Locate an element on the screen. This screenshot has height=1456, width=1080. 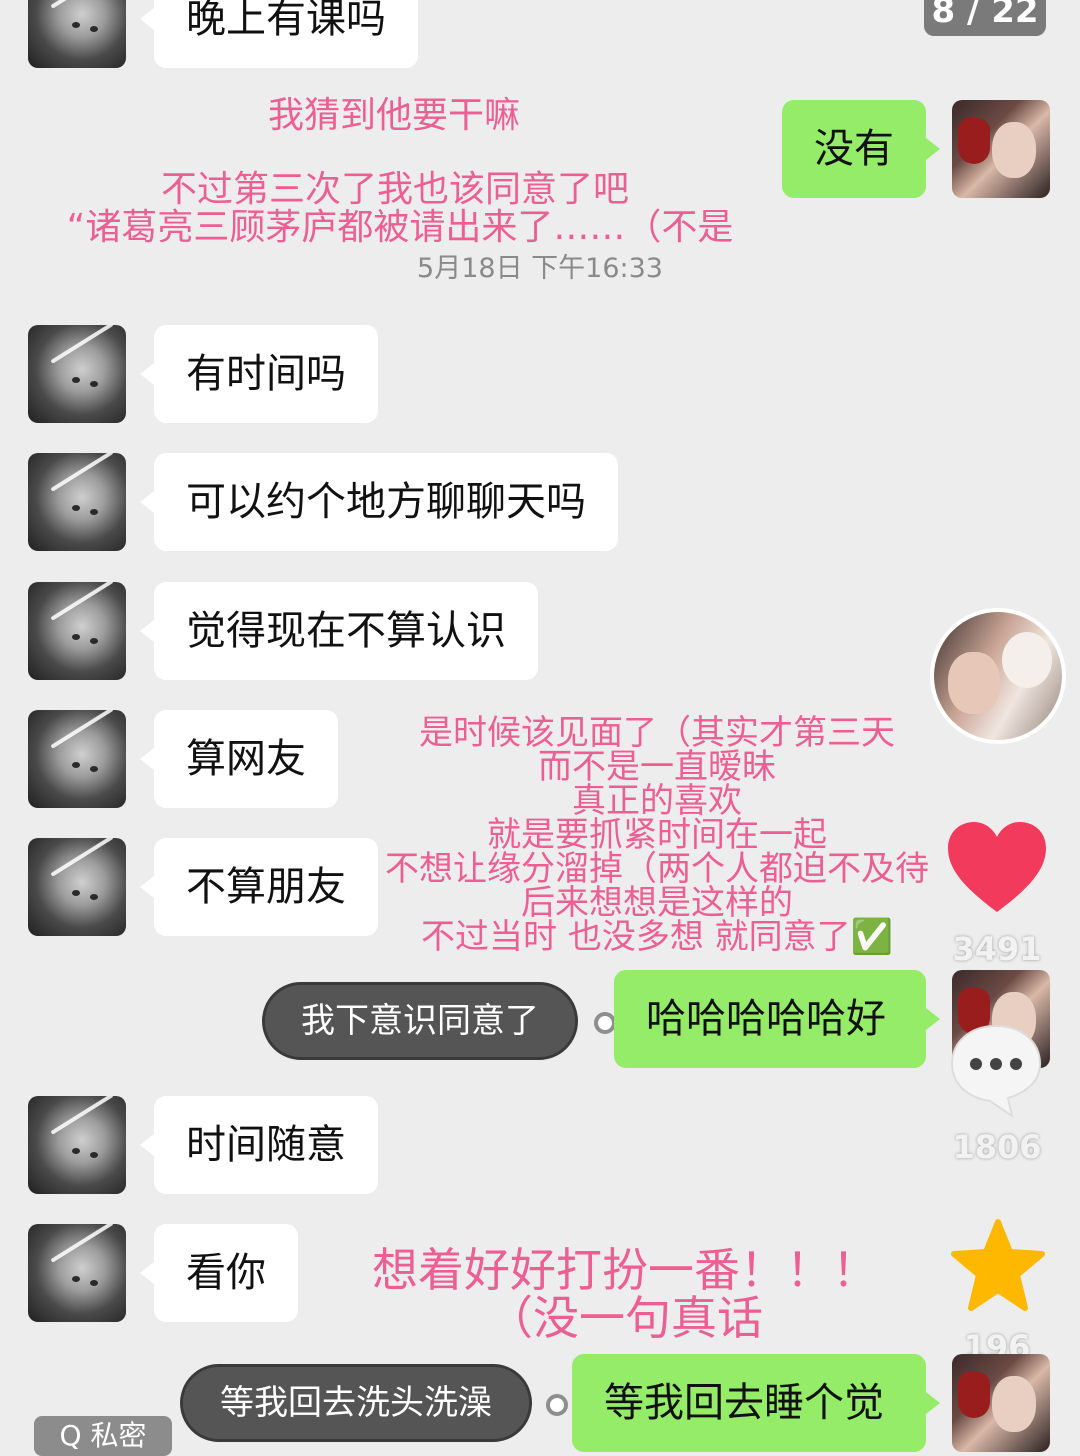
creator-avatar is located at coordinates (998, 676).